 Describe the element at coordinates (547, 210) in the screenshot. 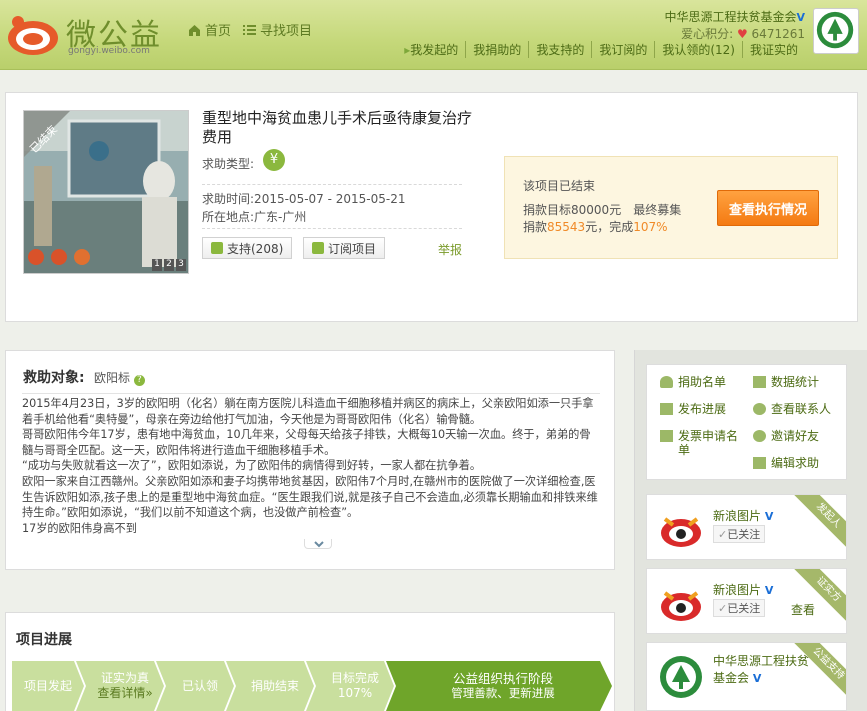

I see `target-label: 捐款目标` at that location.